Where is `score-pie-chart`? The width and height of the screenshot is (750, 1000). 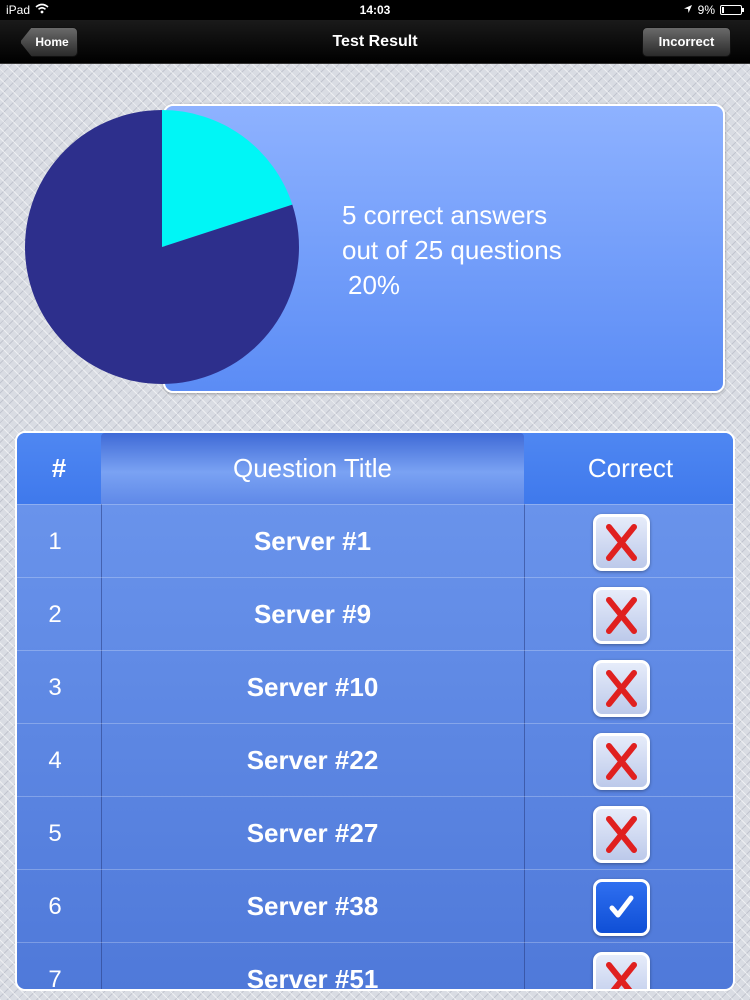 score-pie-chart is located at coordinates (162, 247).